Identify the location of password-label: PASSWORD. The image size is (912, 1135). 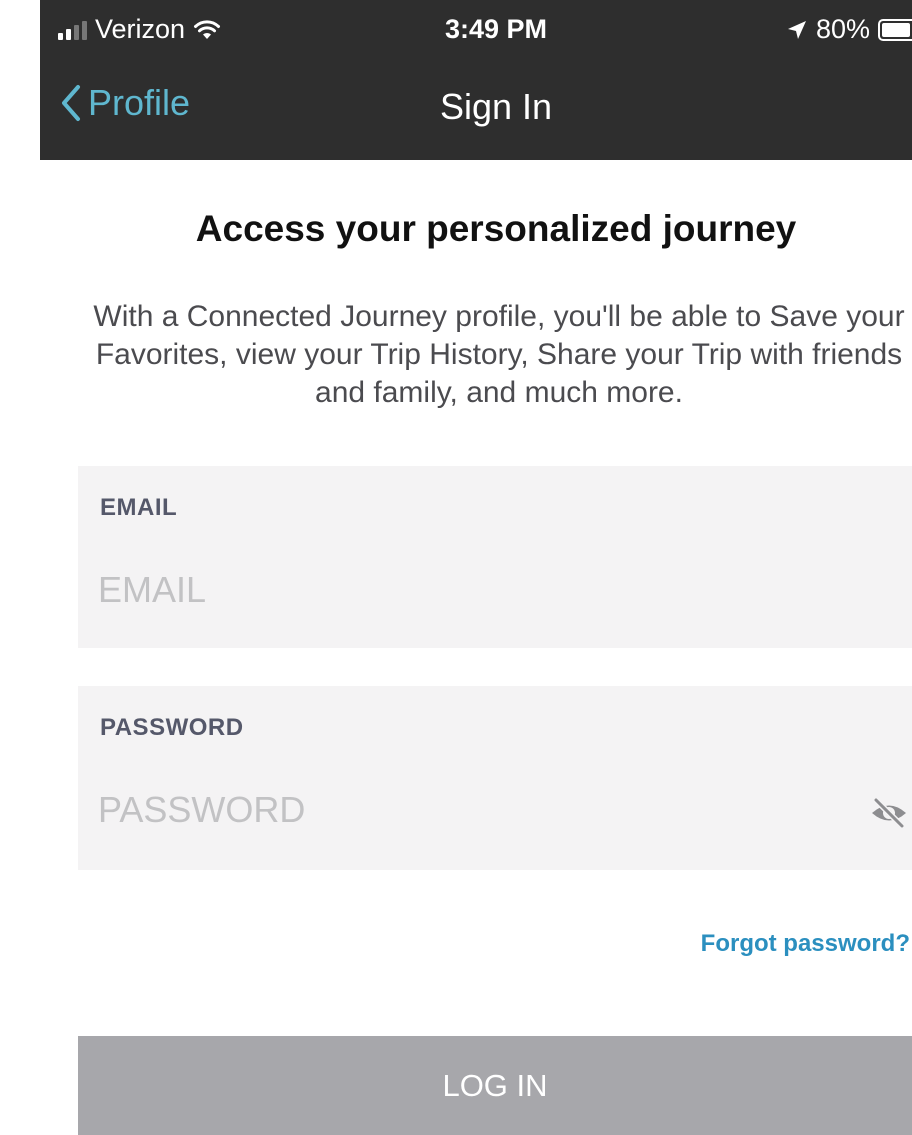
(172, 727).